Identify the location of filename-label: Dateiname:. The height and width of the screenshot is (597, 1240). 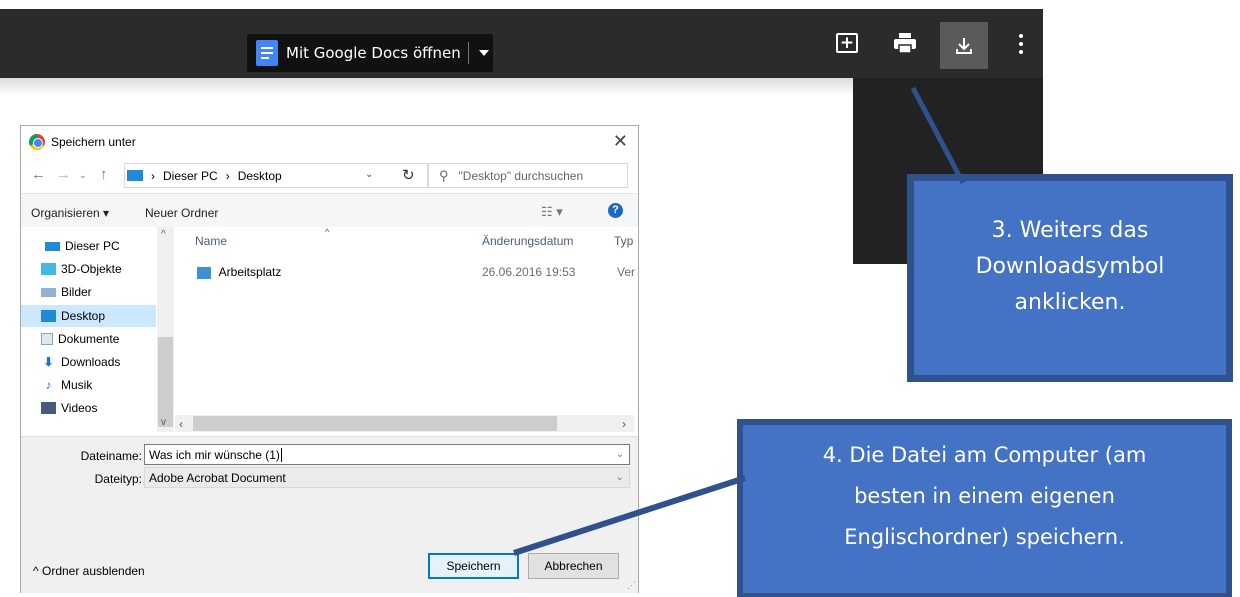
(111, 456).